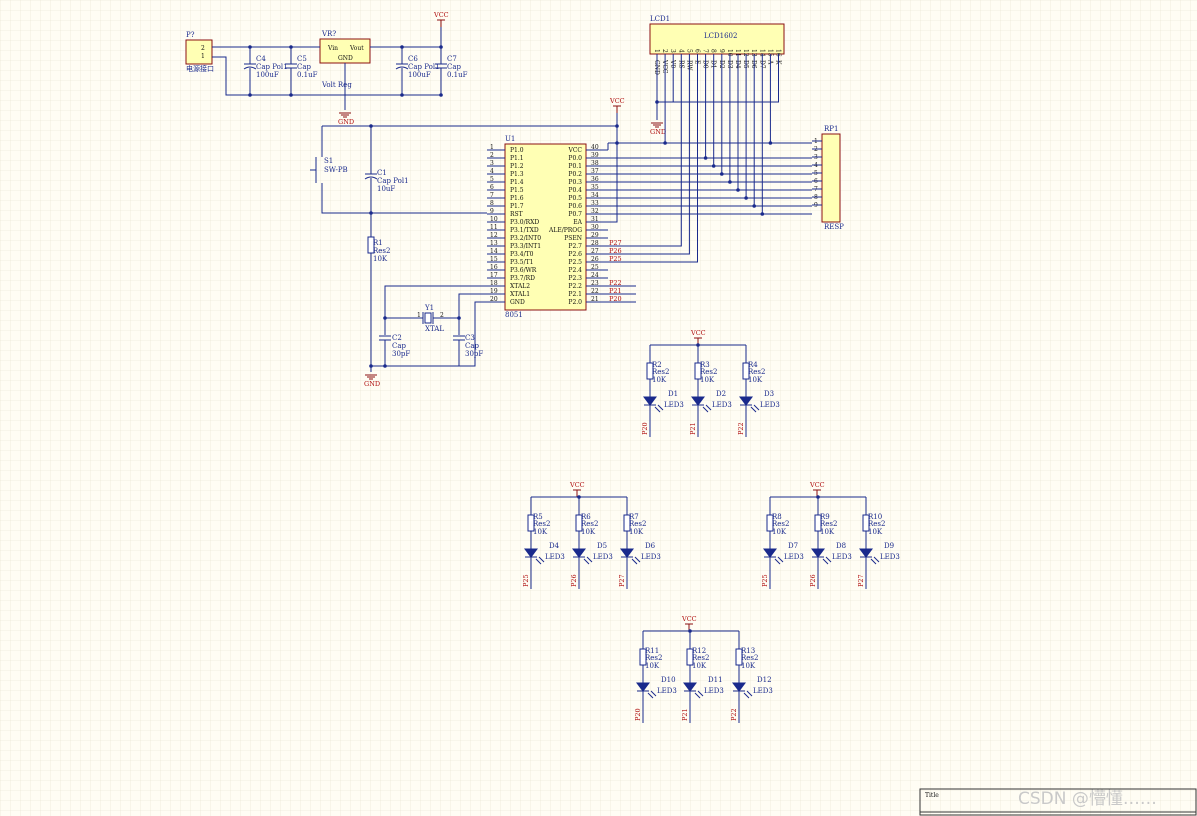 The image size is (1197, 816). I want to click on c3-ref: C3, so click(470, 338).